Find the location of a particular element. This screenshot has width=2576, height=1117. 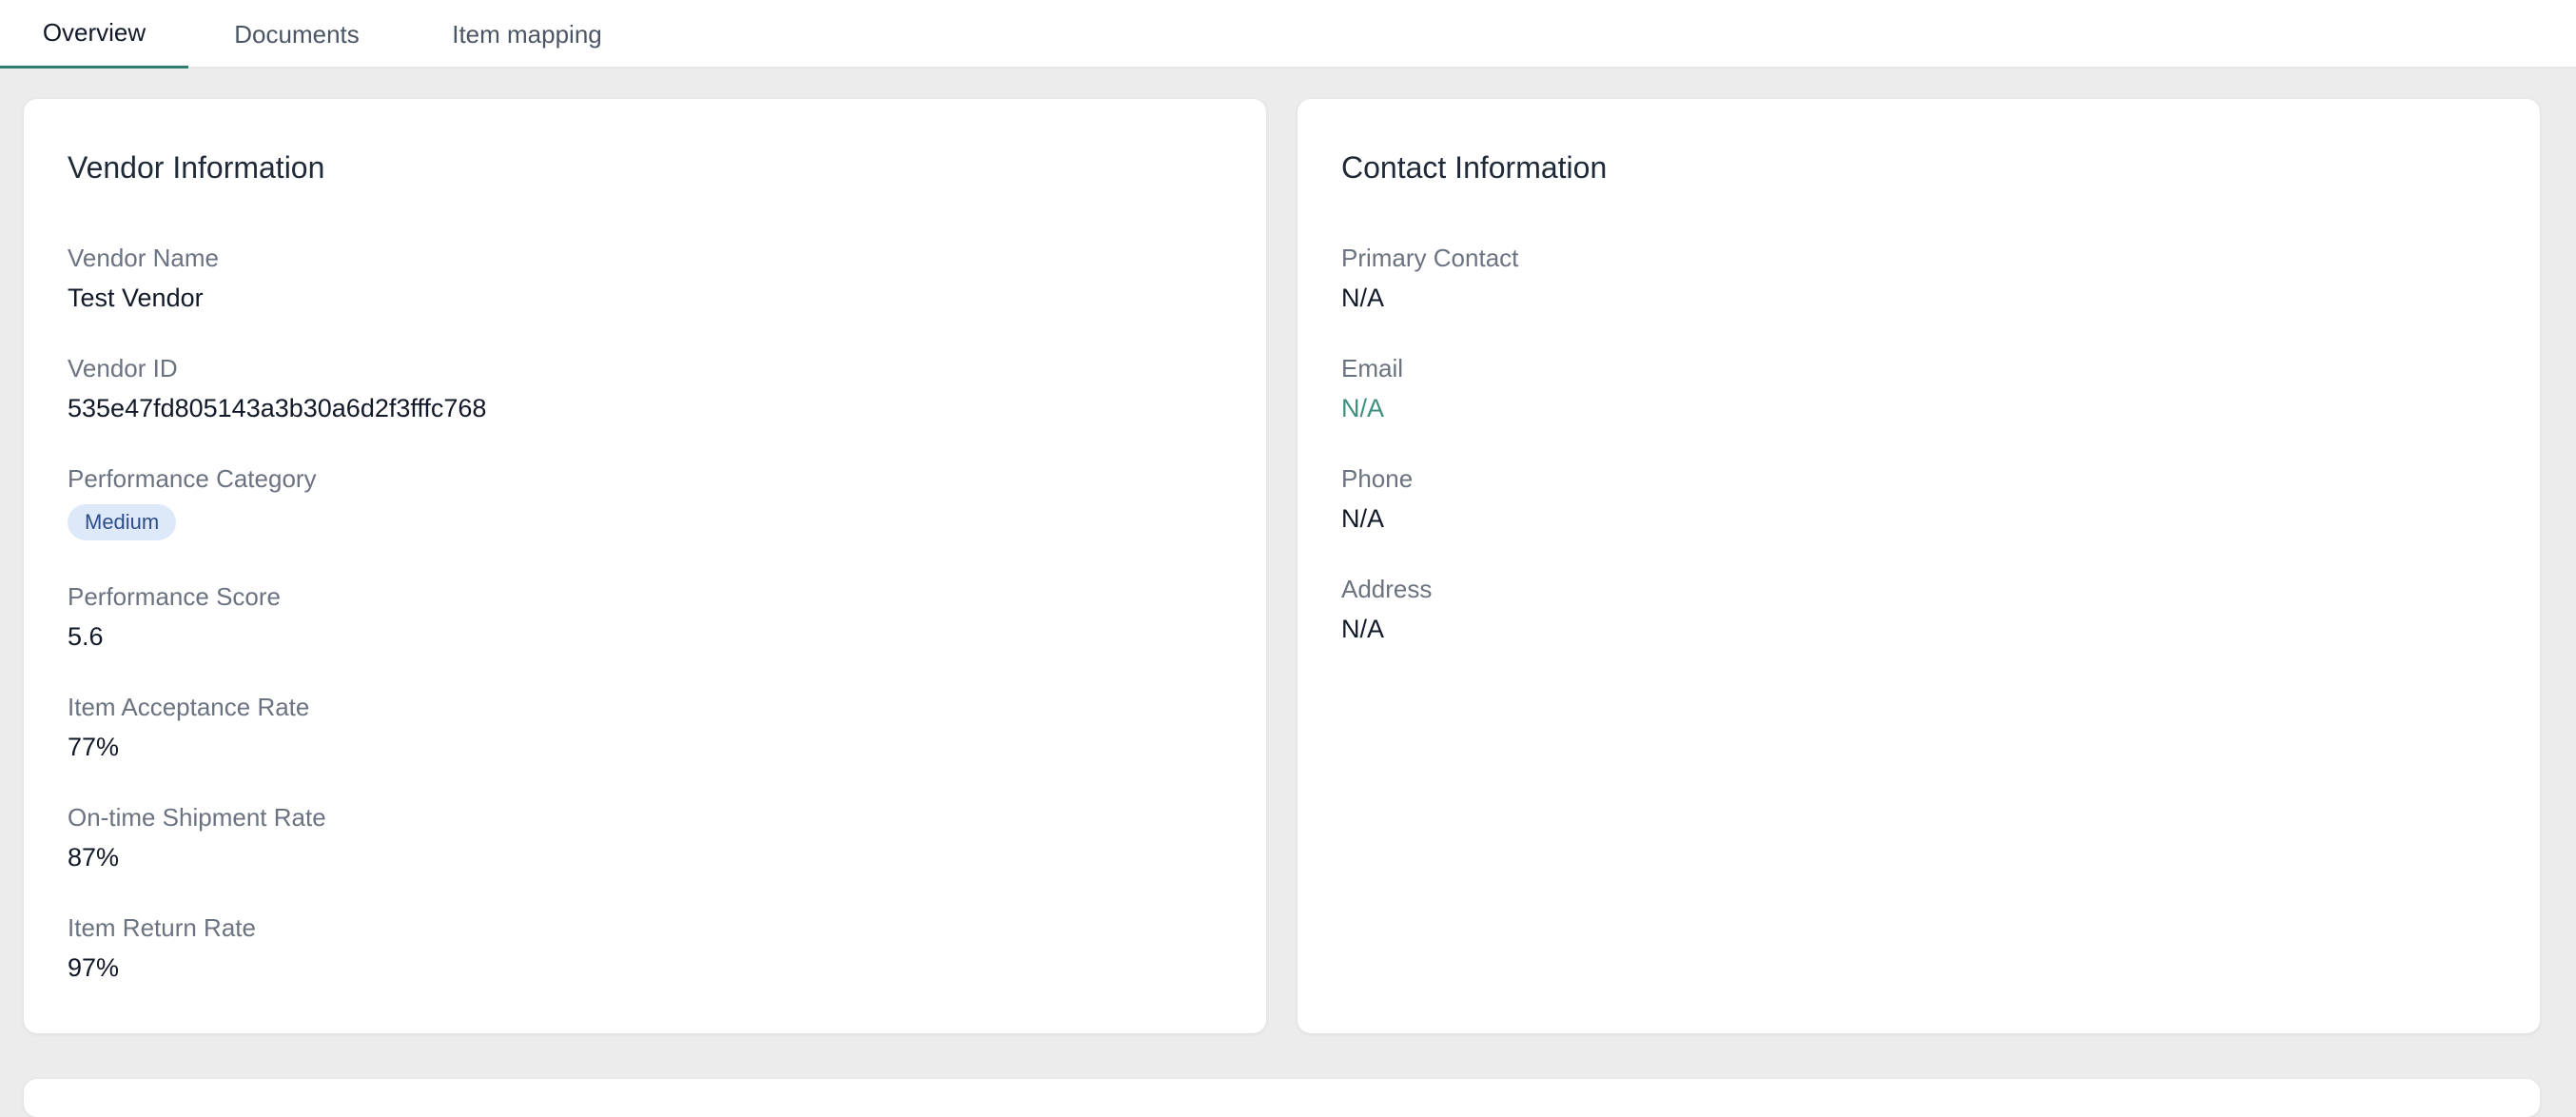

vendor-information-title: Vendor Information is located at coordinates (197, 167).